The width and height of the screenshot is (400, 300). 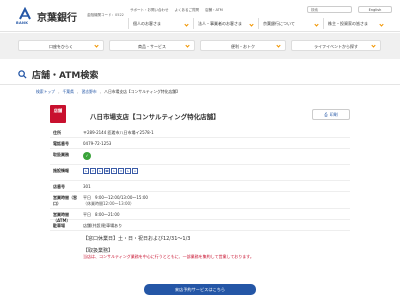 What do you see at coordinates (59, 186) in the screenshot?
I see `row-label: 店番号` at bounding box center [59, 186].